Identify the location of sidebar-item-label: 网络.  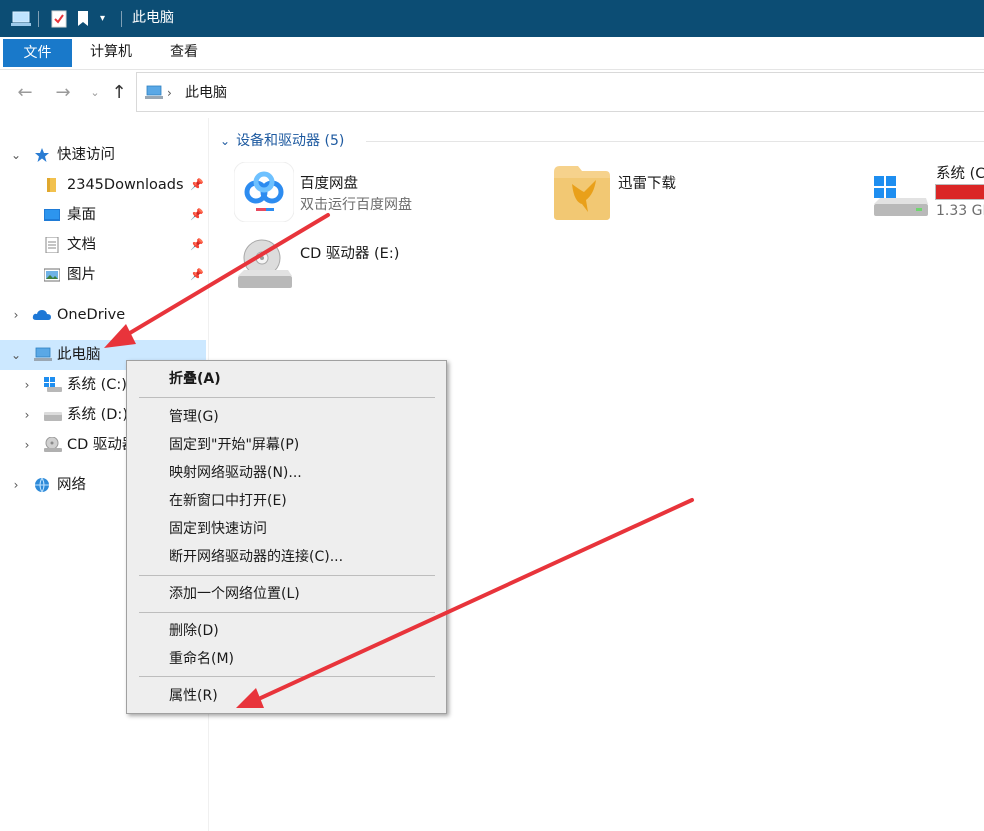
(71, 485).